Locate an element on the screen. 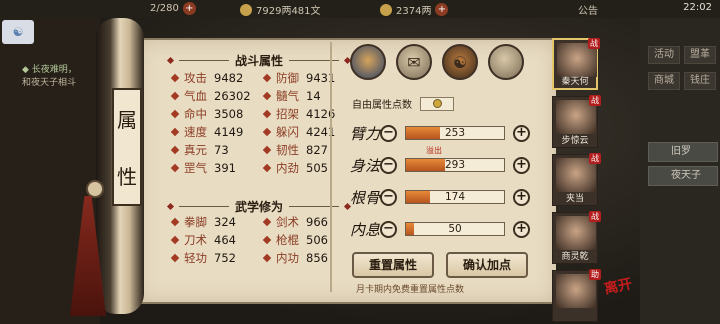  character-name: 商灵乾 is located at coordinates (575, 257).